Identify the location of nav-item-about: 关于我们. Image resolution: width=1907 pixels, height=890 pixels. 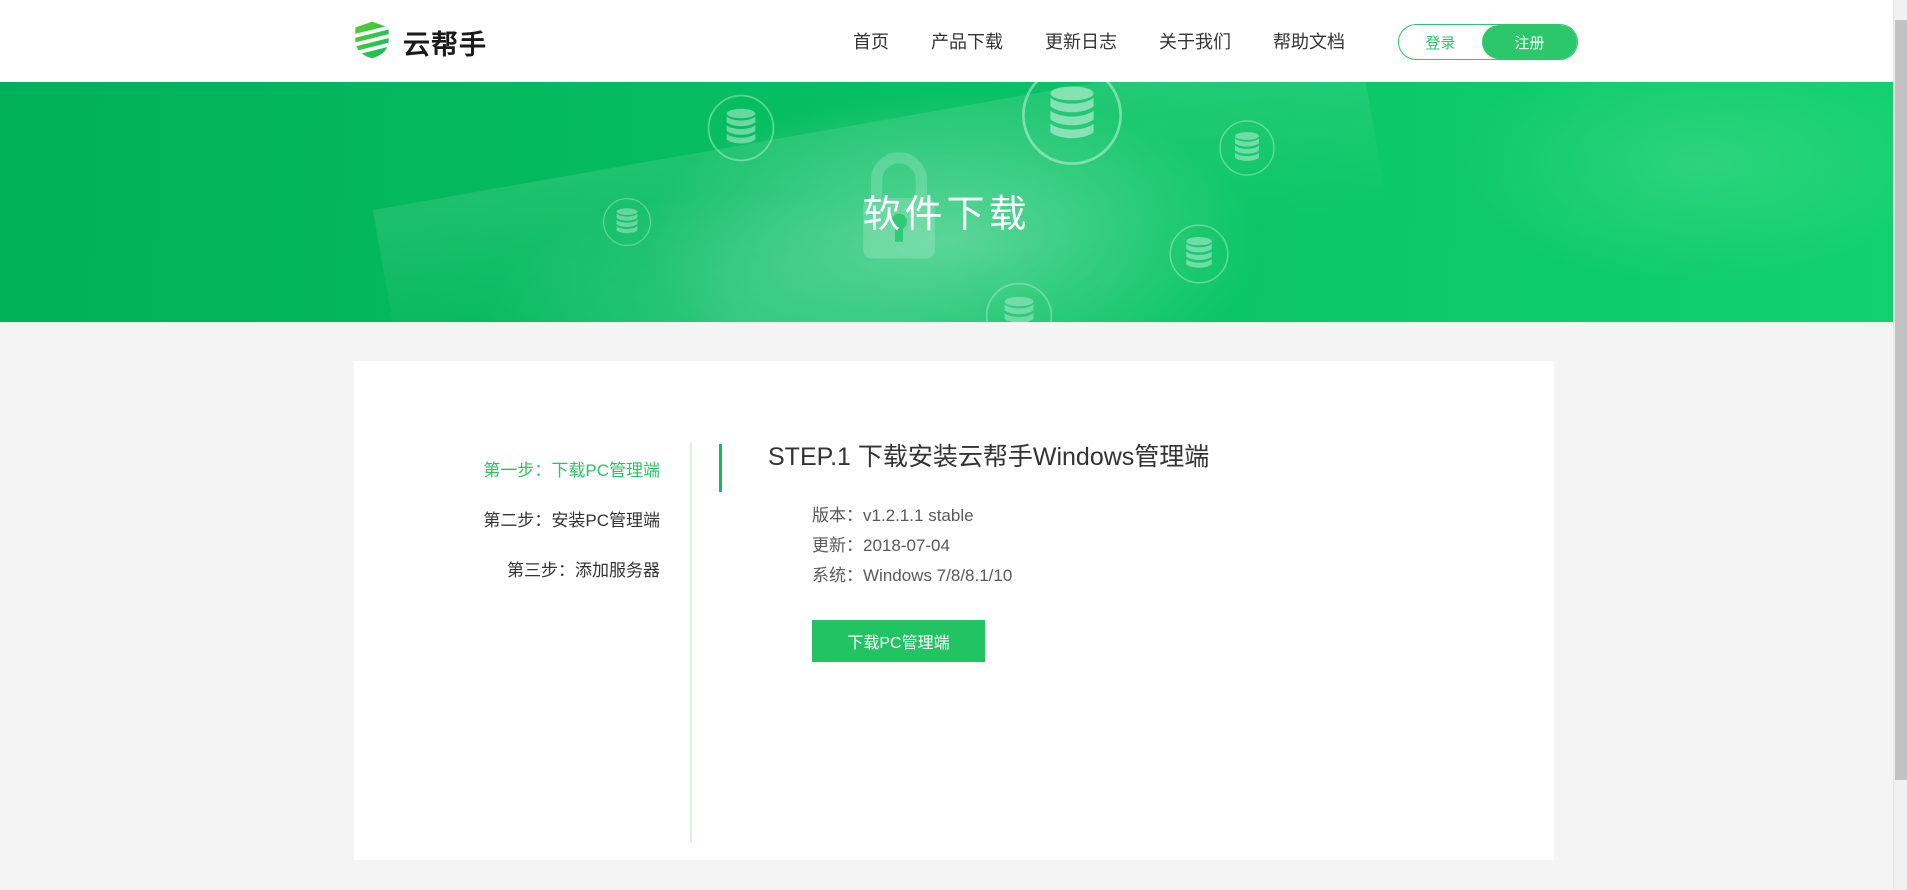
(1195, 41).